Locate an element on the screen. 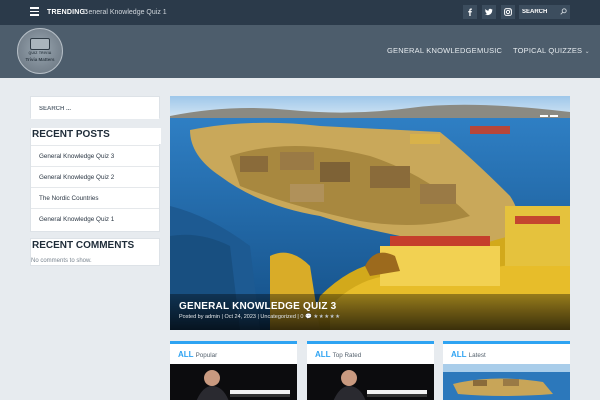 This screenshot has width=600, height=400. top-search-box is located at coordinates (544, 12).